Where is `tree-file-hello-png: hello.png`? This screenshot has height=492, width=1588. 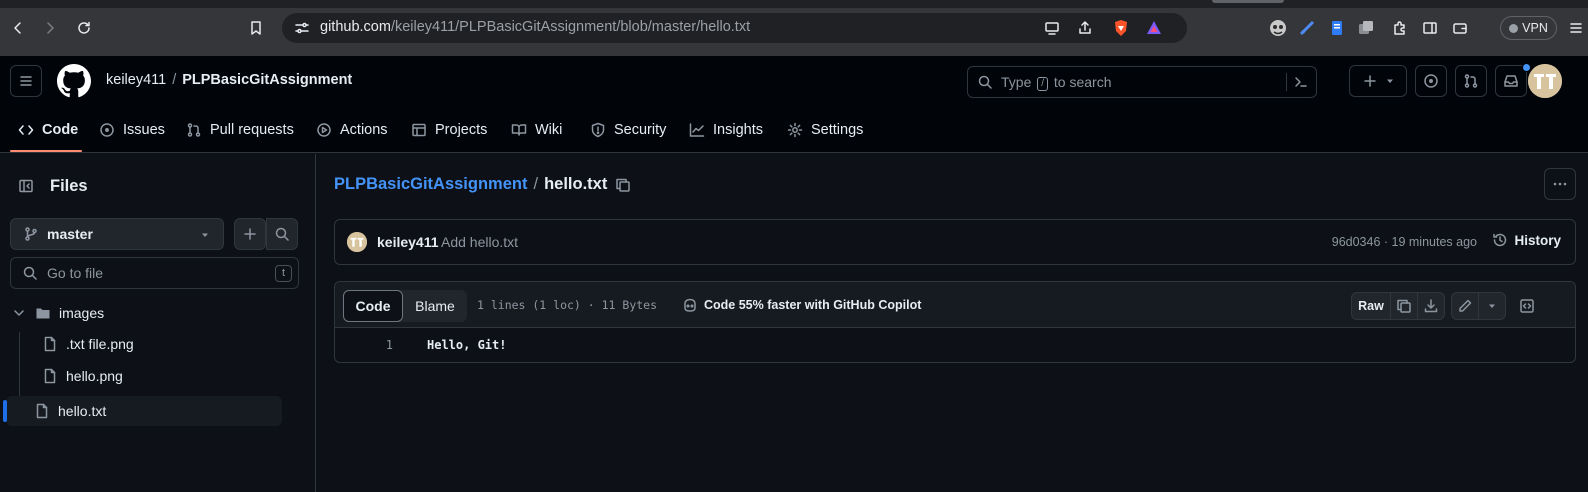
tree-file-hello-png: hello.png is located at coordinates (82, 376).